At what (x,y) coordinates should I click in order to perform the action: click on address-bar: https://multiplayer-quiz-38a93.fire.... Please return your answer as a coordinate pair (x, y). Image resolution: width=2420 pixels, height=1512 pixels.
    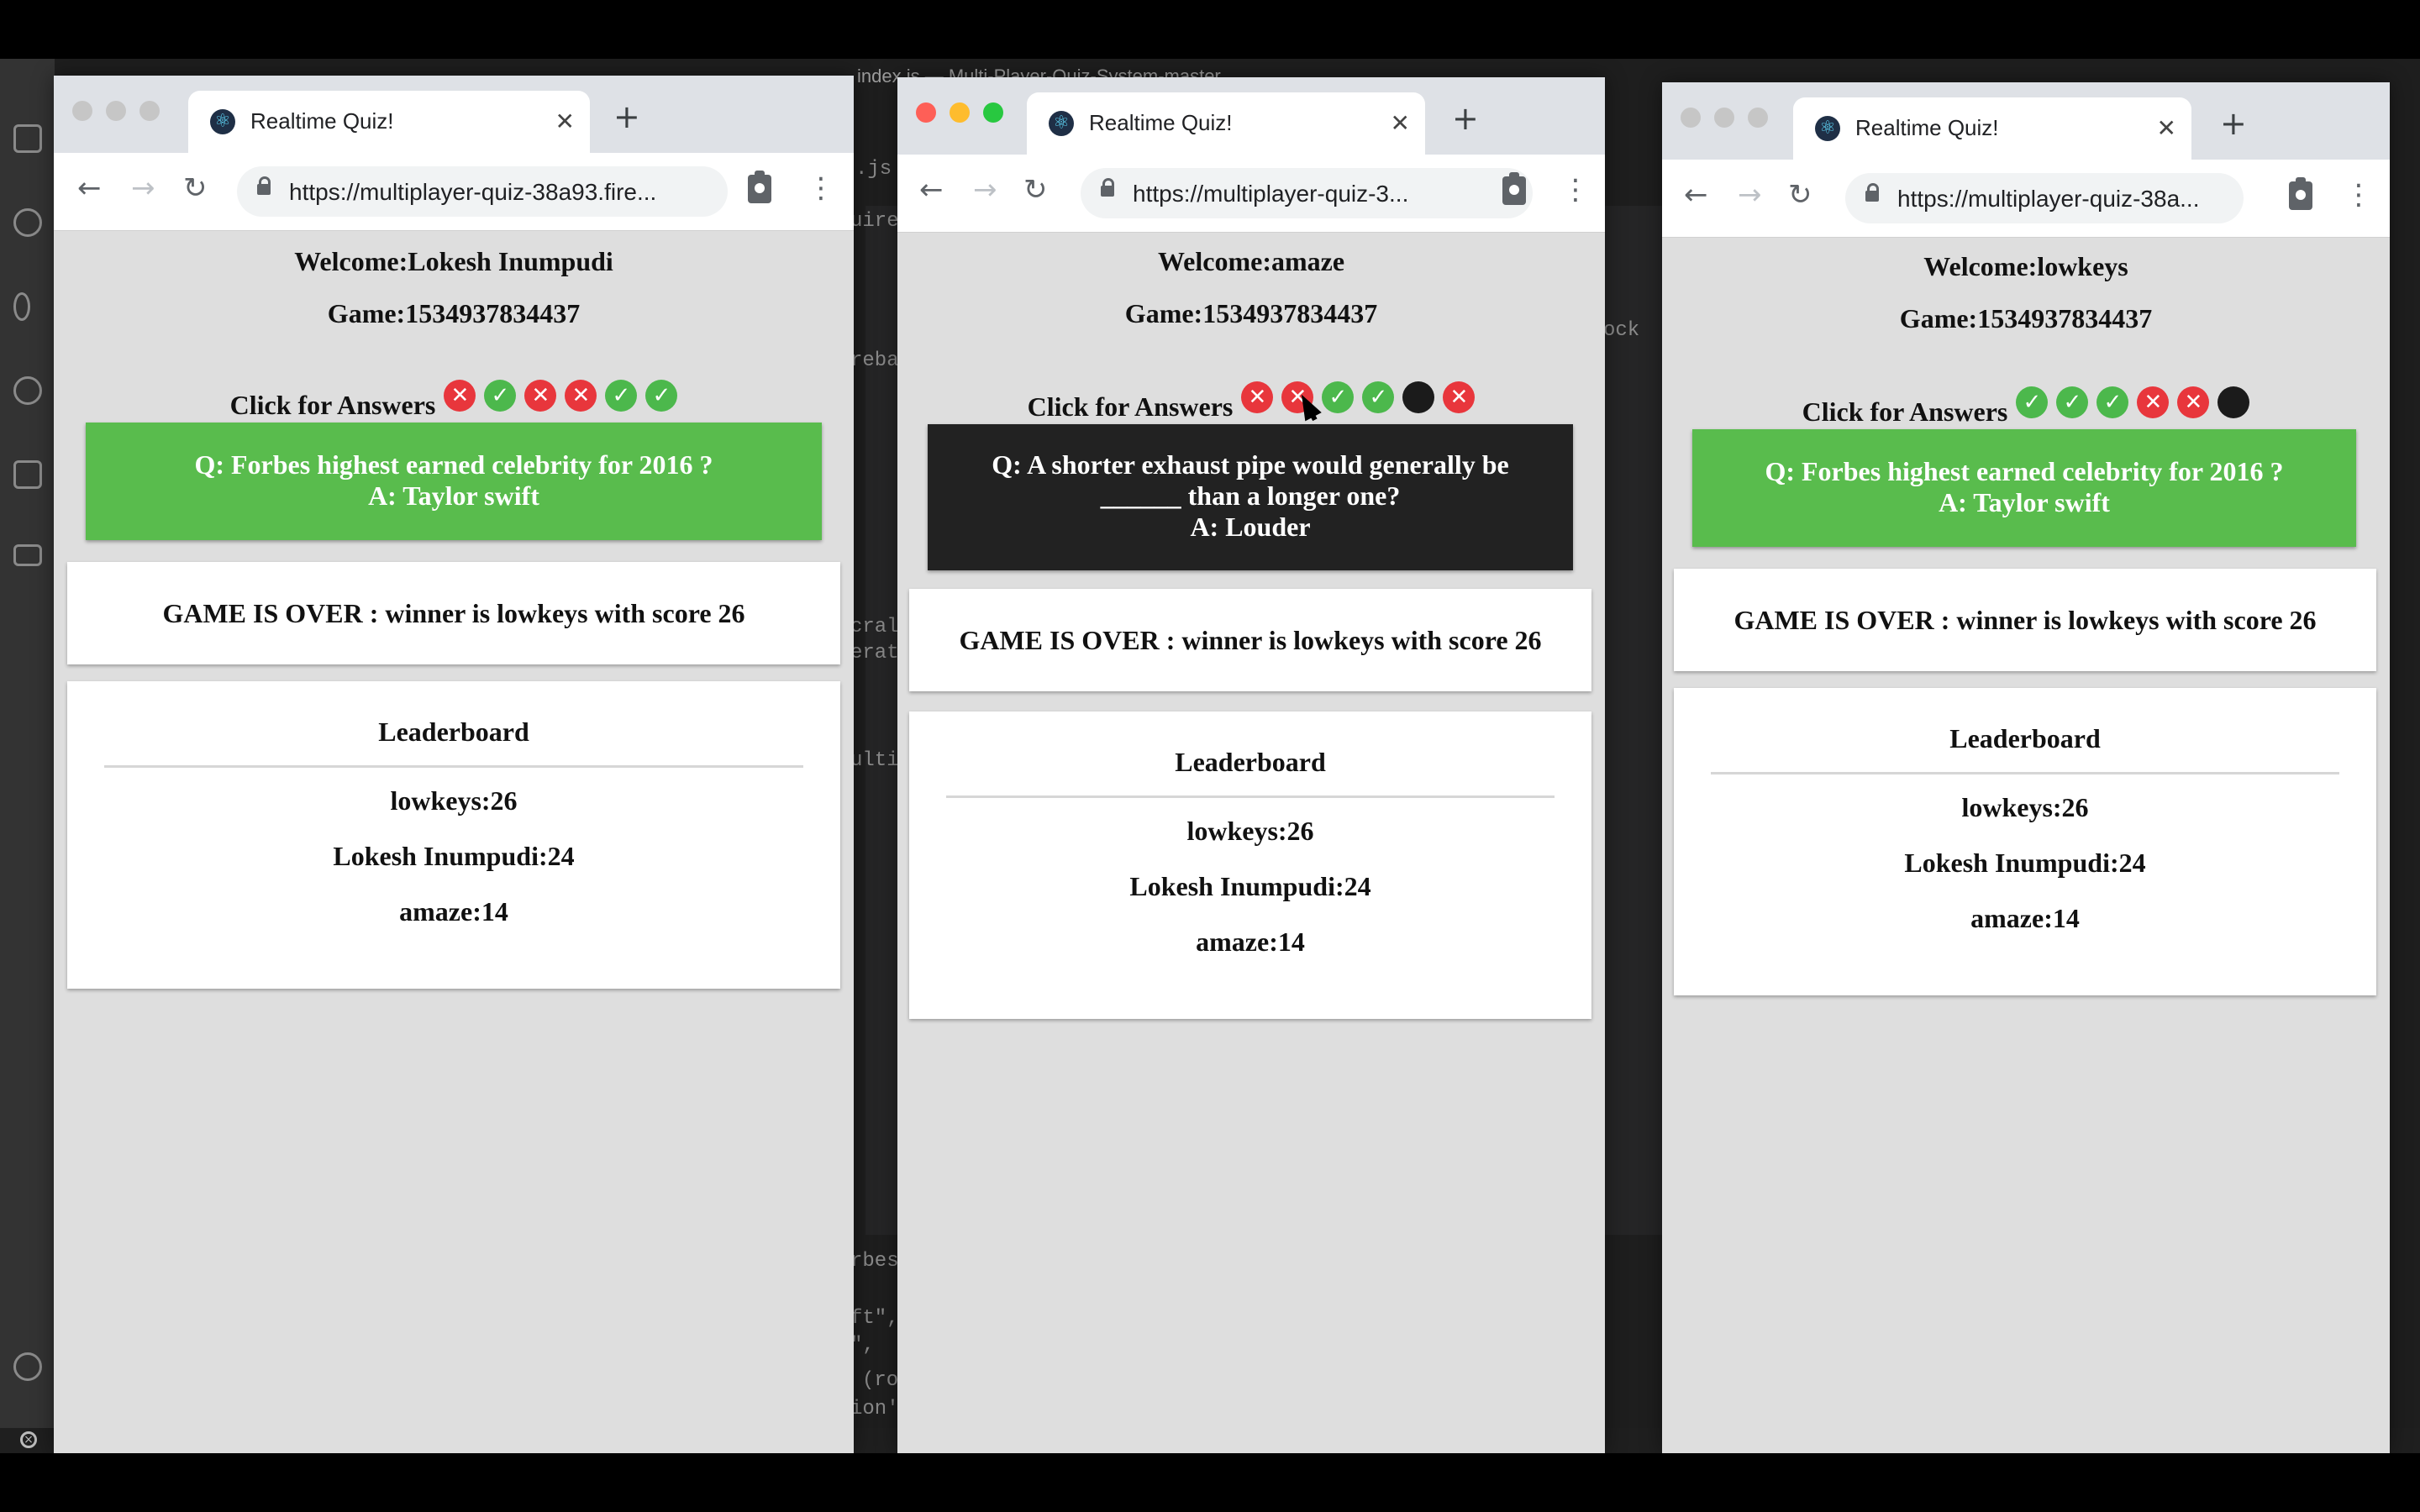
    Looking at the image, I should click on (482, 191).